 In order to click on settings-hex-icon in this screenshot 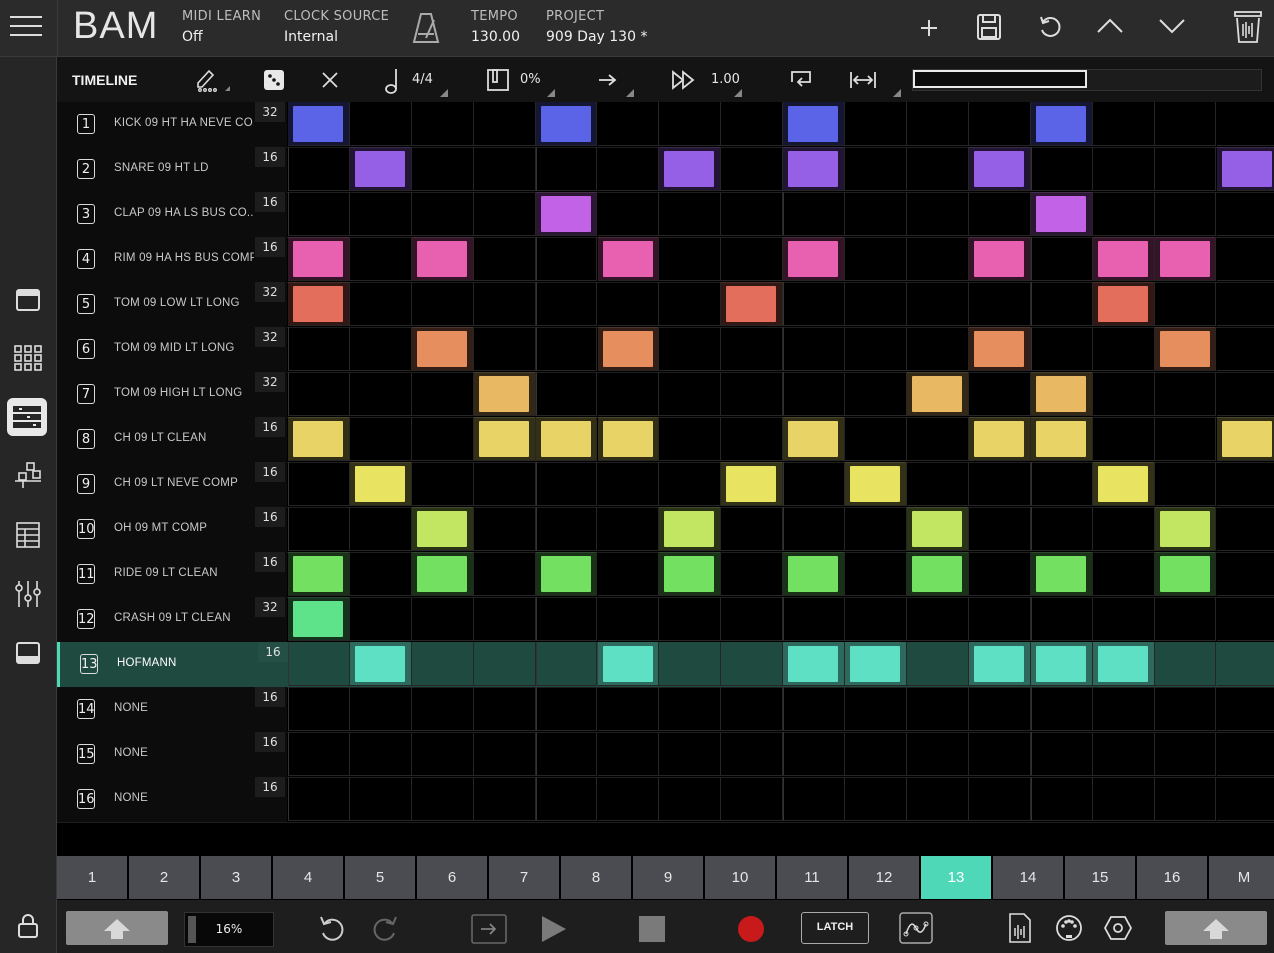, I will do `click(1118, 928)`.